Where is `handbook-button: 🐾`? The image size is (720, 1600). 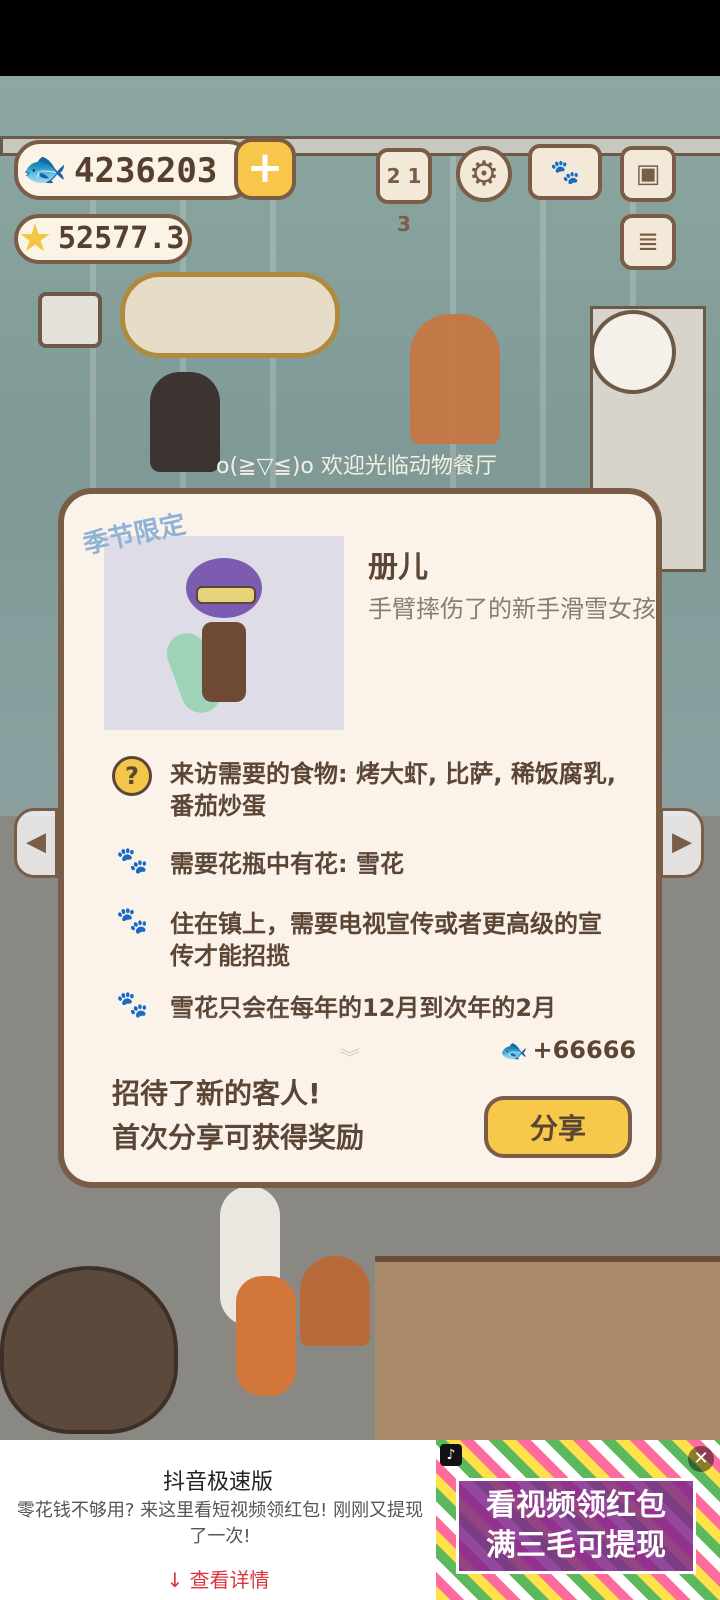
handbook-button: 🐾 is located at coordinates (565, 172).